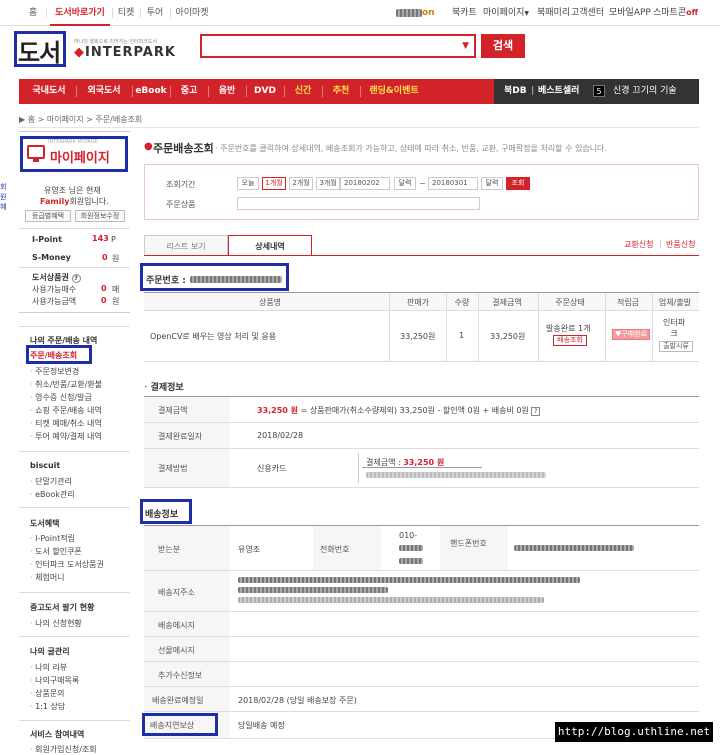  I want to click on search-button: 검색, so click(503, 46).